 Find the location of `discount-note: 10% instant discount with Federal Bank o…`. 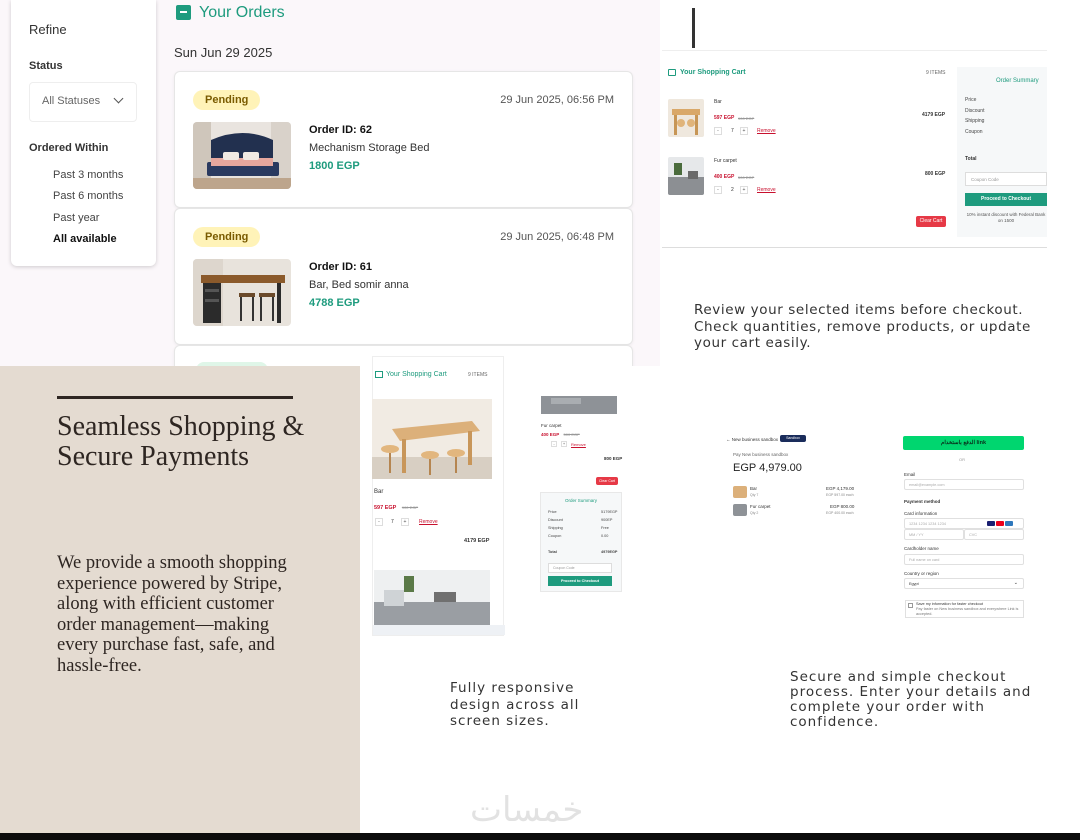

discount-note: 10% instant discount with Federal Bank o… is located at coordinates (1006, 217).